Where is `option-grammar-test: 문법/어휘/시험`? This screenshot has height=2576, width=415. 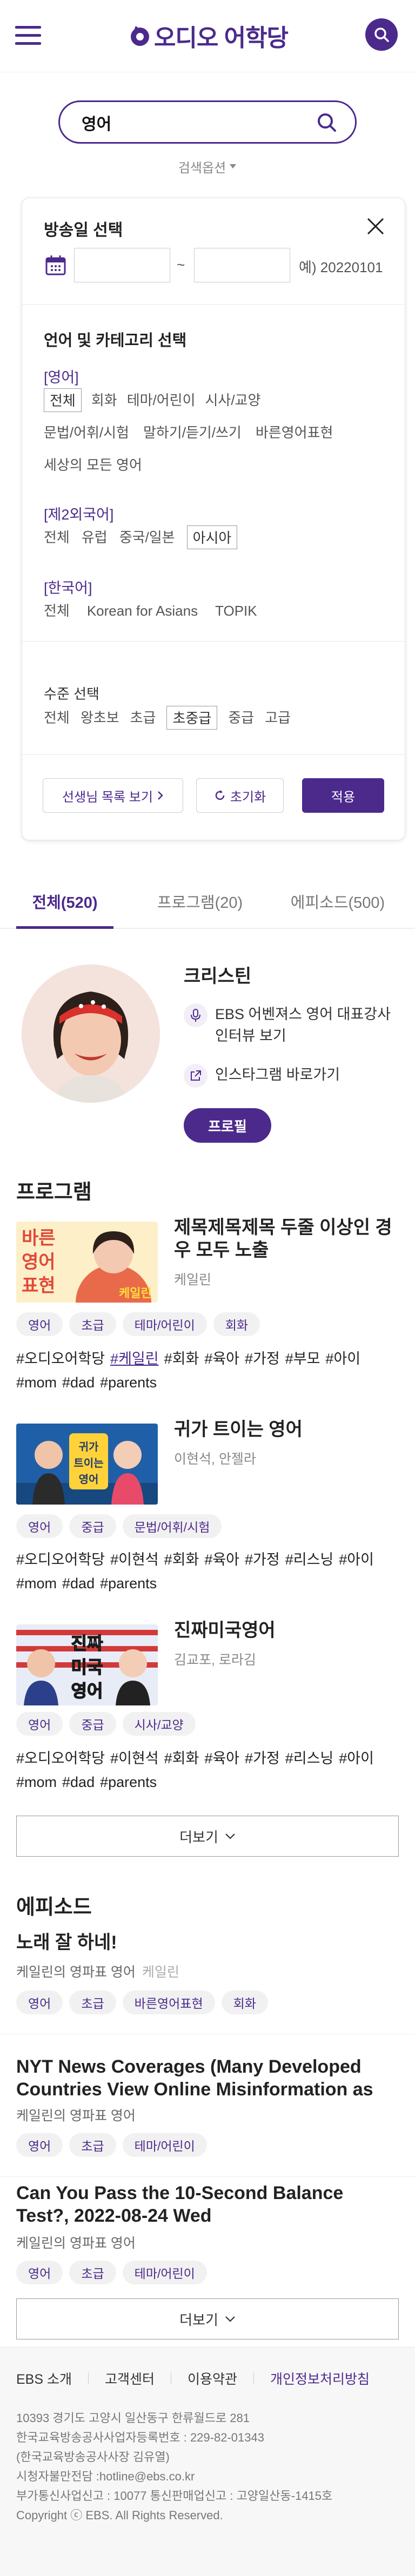
option-grammar-test: 문법/어휘/시험 is located at coordinates (86, 432).